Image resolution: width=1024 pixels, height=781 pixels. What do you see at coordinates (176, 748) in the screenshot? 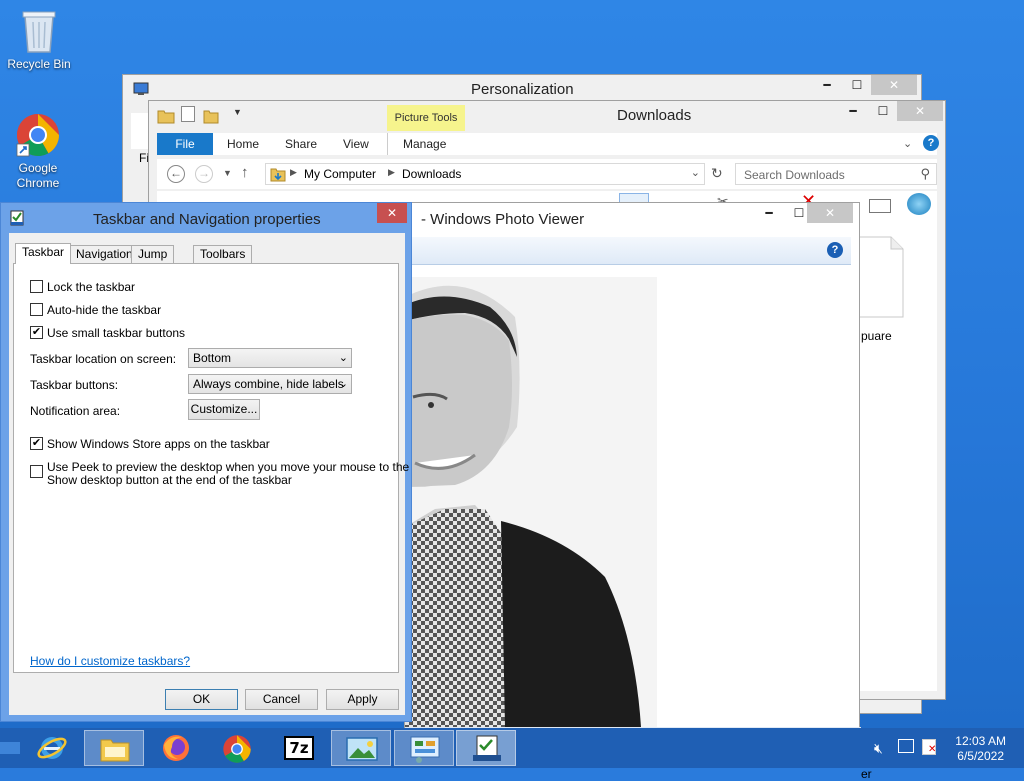
I see `taskbar-firefox` at bounding box center [176, 748].